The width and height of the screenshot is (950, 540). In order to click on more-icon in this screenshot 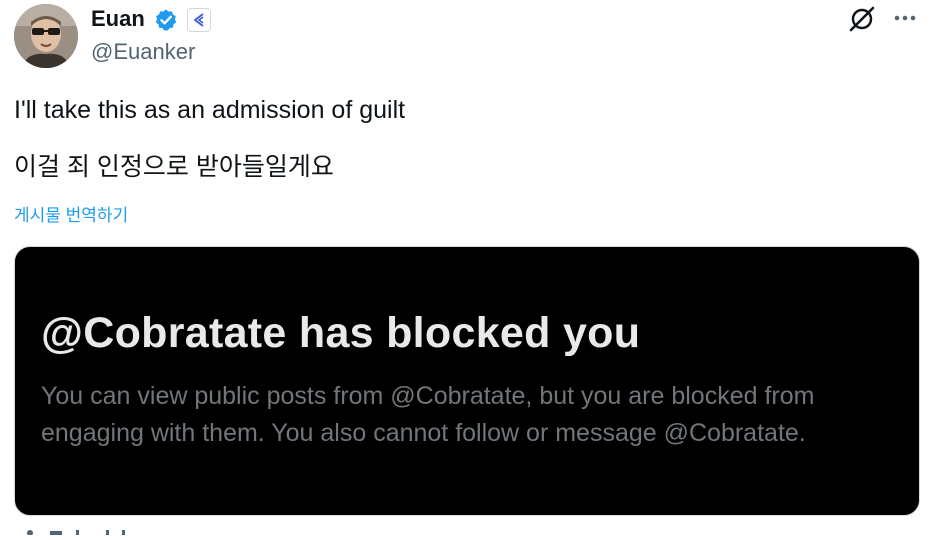, I will do `click(905, 18)`.